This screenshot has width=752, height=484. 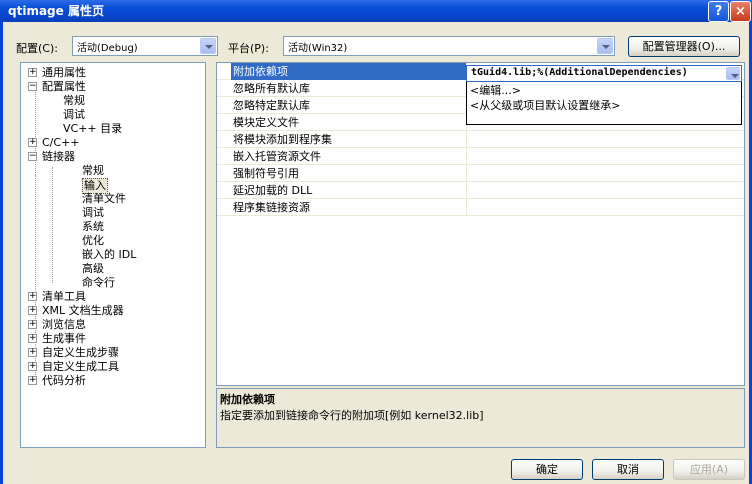 I want to click on property-row: 嵌入托管资源文件, so click(x=480, y=156).